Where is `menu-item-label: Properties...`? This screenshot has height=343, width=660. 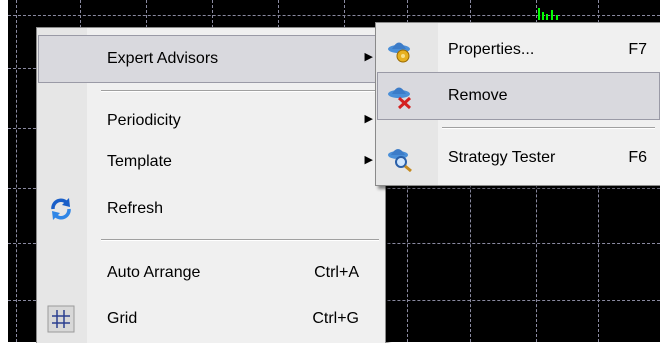
menu-item-label: Properties... is located at coordinates (491, 49).